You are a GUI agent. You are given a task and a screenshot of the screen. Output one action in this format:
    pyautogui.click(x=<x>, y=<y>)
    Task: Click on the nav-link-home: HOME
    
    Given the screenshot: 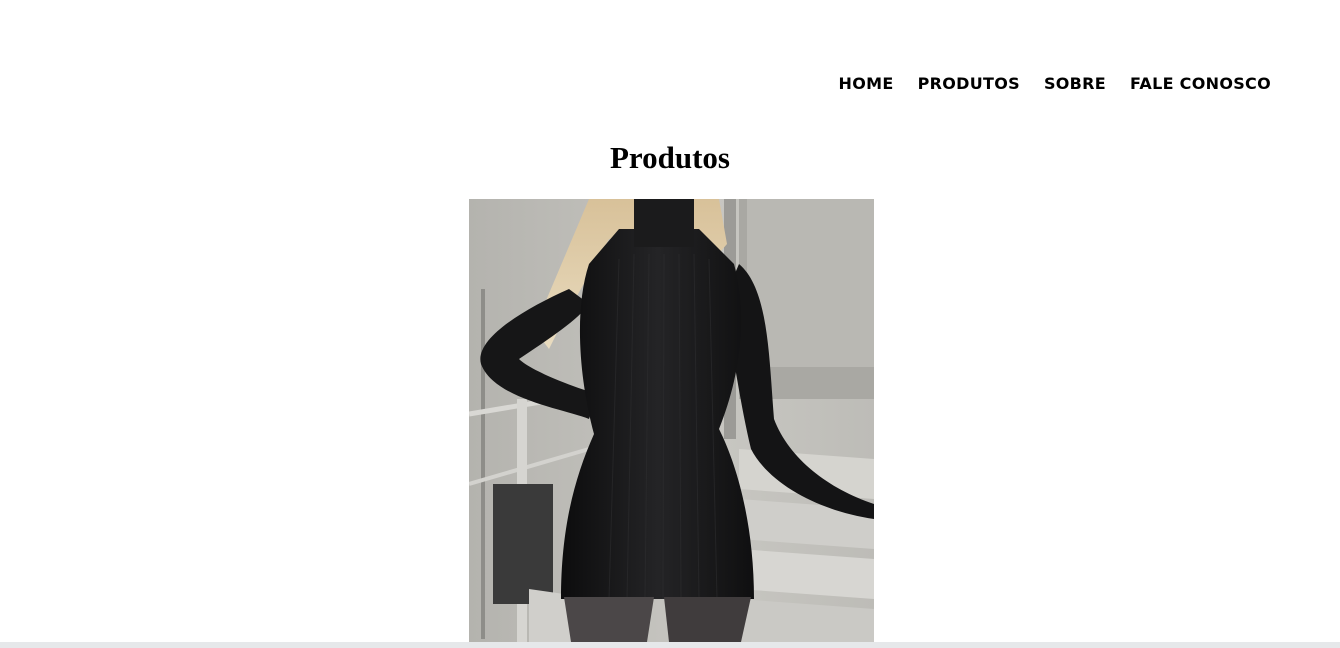 What is the action you would take?
    pyautogui.click(x=866, y=84)
    